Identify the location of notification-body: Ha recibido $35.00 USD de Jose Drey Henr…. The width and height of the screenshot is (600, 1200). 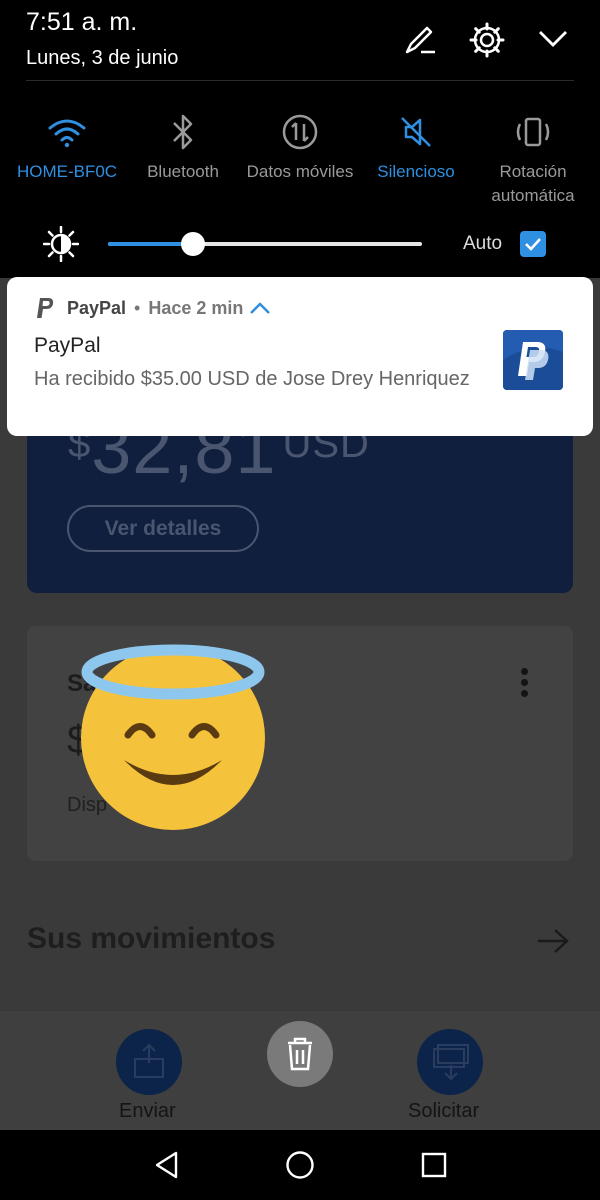
(252, 379).